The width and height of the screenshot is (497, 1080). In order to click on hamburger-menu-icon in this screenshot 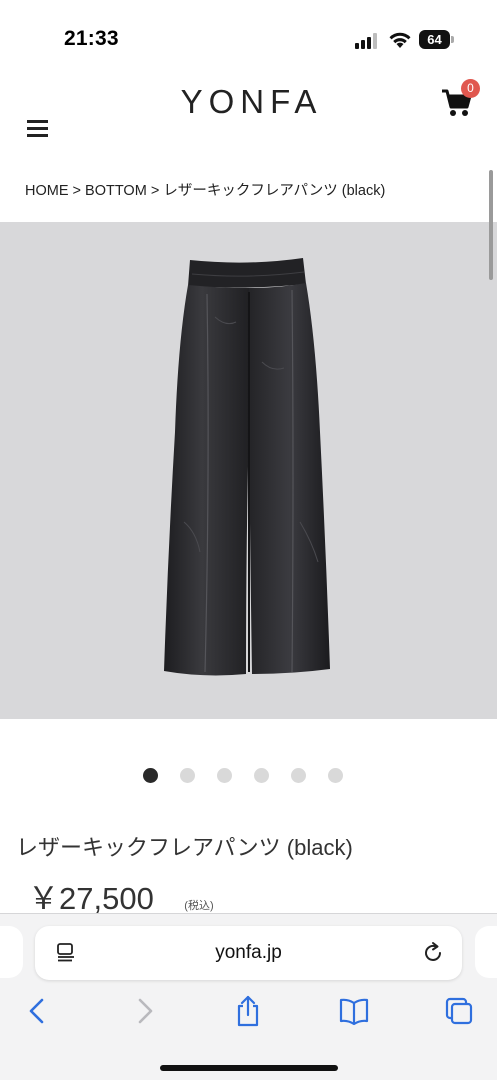, I will do `click(37, 130)`.